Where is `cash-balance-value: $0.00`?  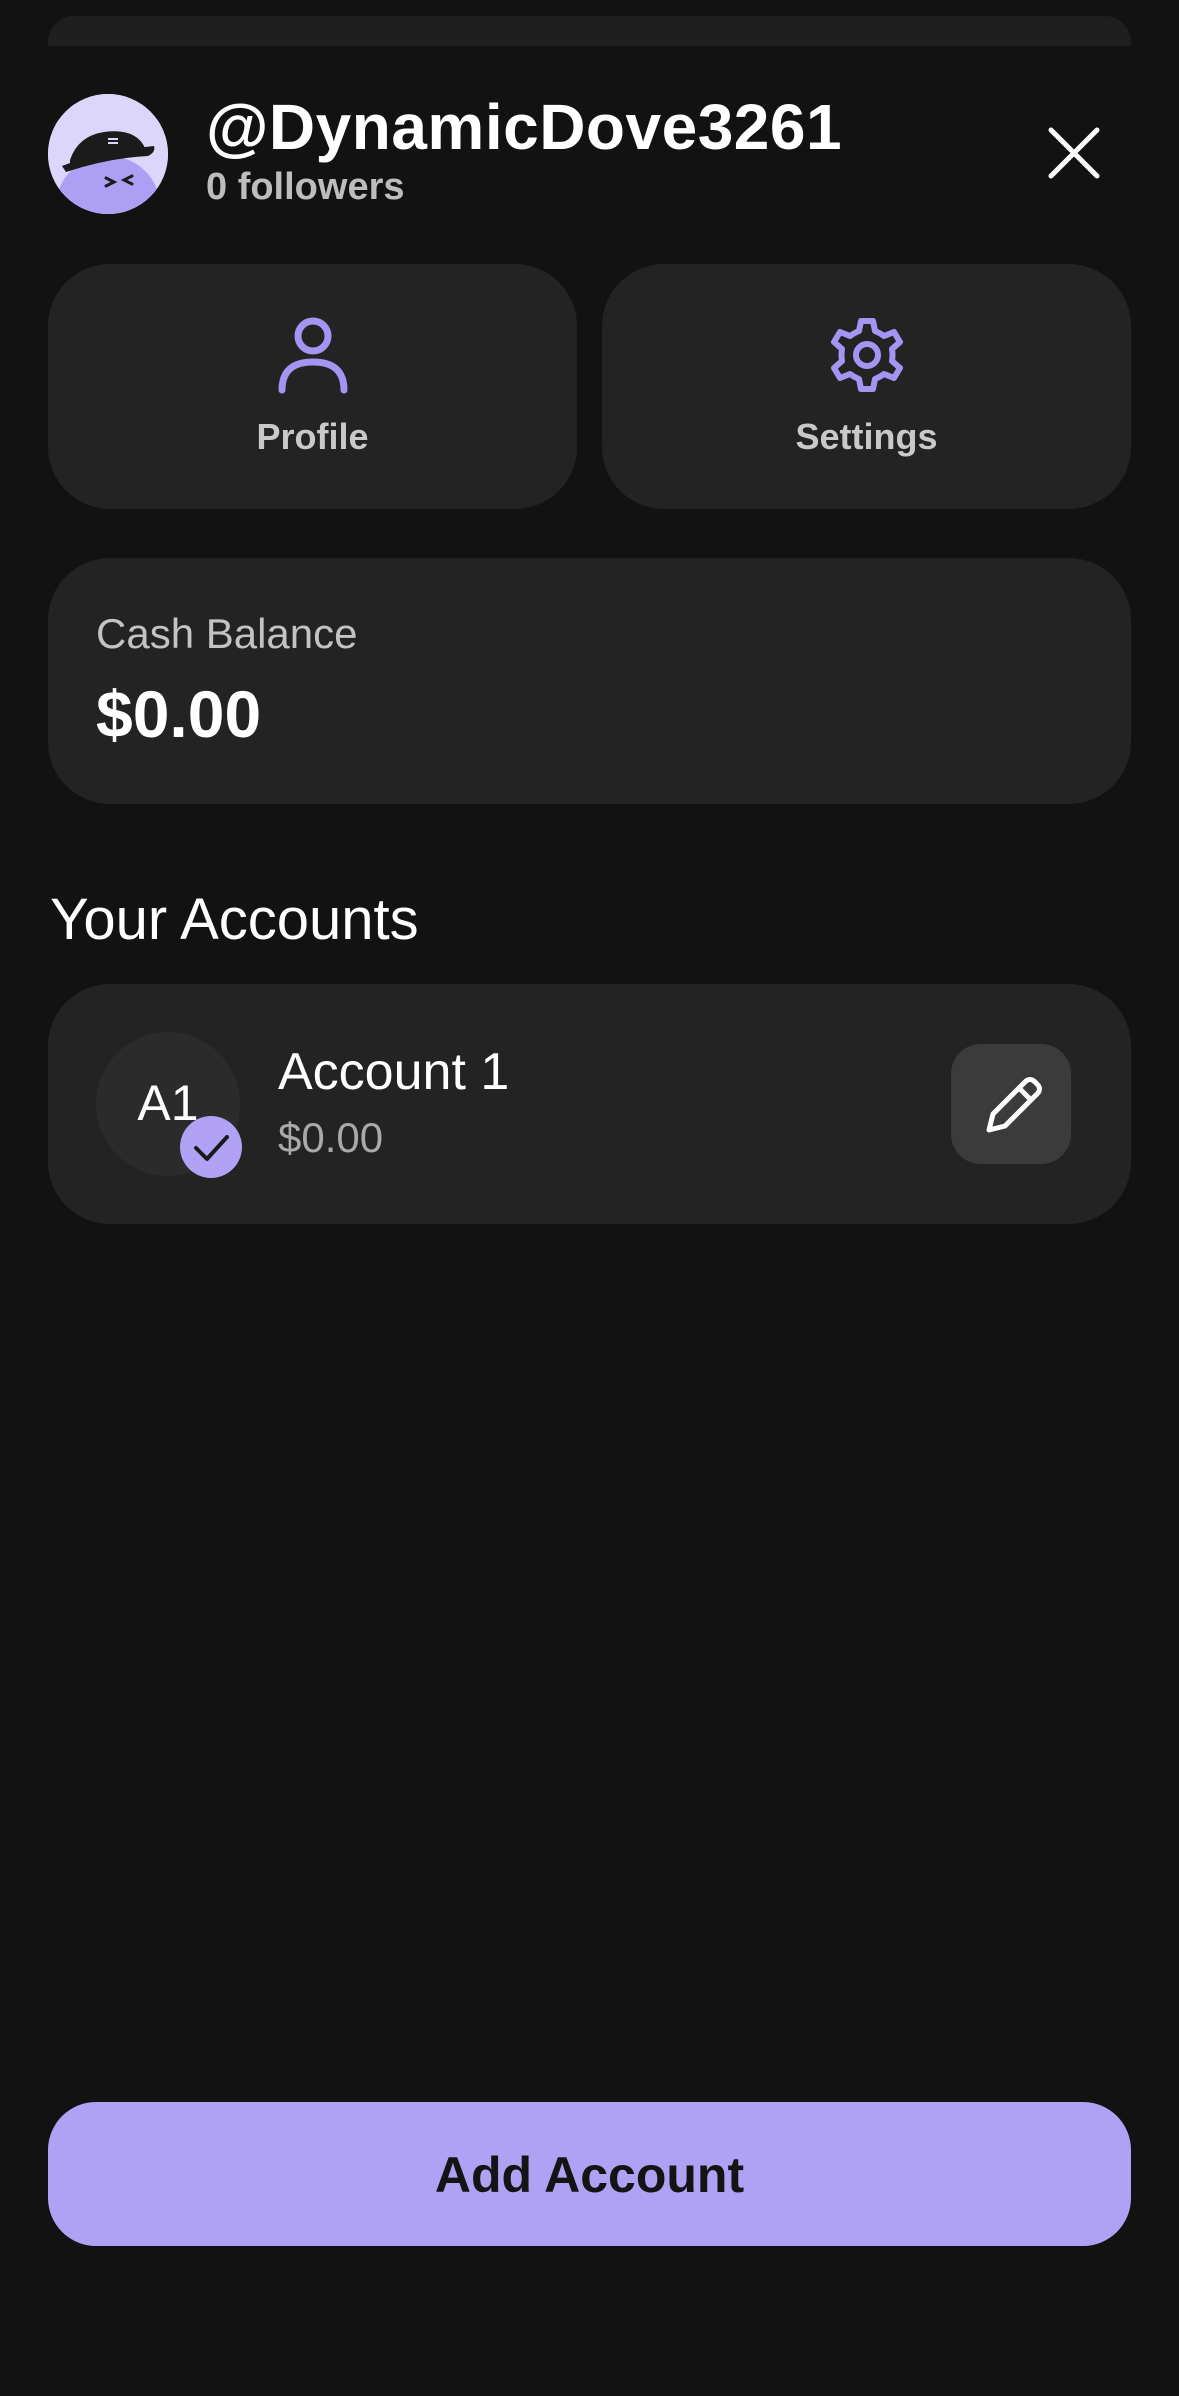
cash-balance-value: $0.00 is located at coordinates (179, 714).